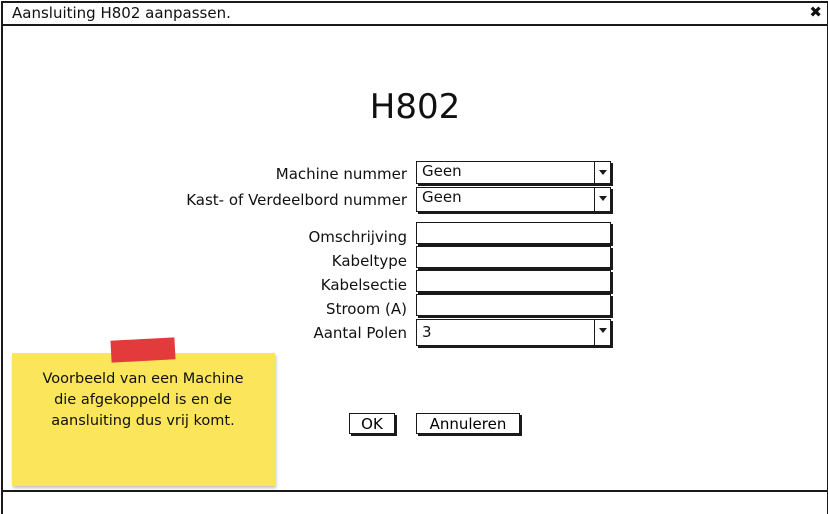 This screenshot has width=828, height=514. I want to click on title-bar: Aansluiting H802 aanpassen. ✖, so click(415, 14).